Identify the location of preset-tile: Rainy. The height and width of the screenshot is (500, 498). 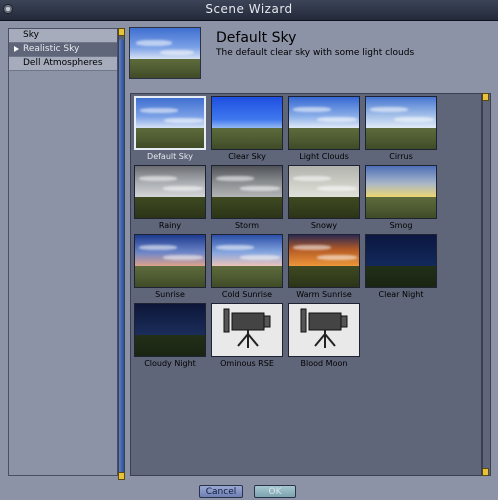
(170, 199).